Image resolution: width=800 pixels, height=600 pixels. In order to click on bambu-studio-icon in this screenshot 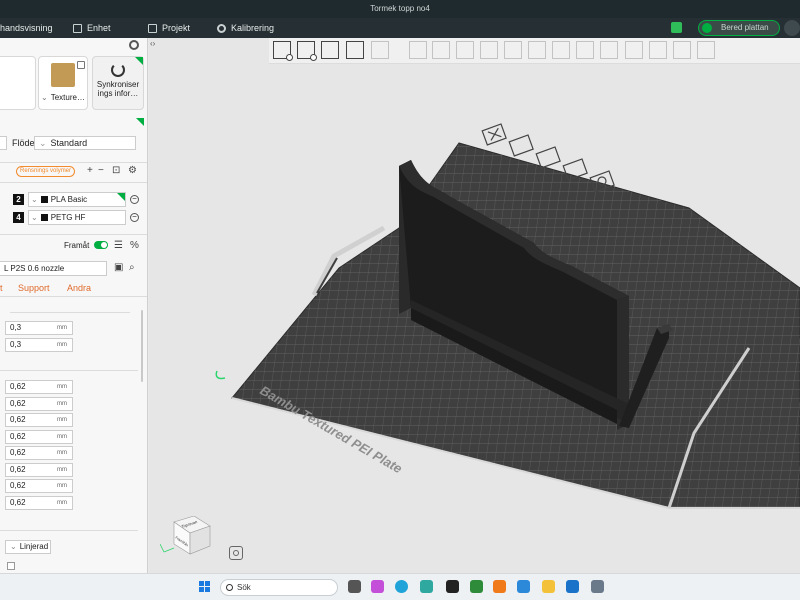, I will do `click(452, 586)`.